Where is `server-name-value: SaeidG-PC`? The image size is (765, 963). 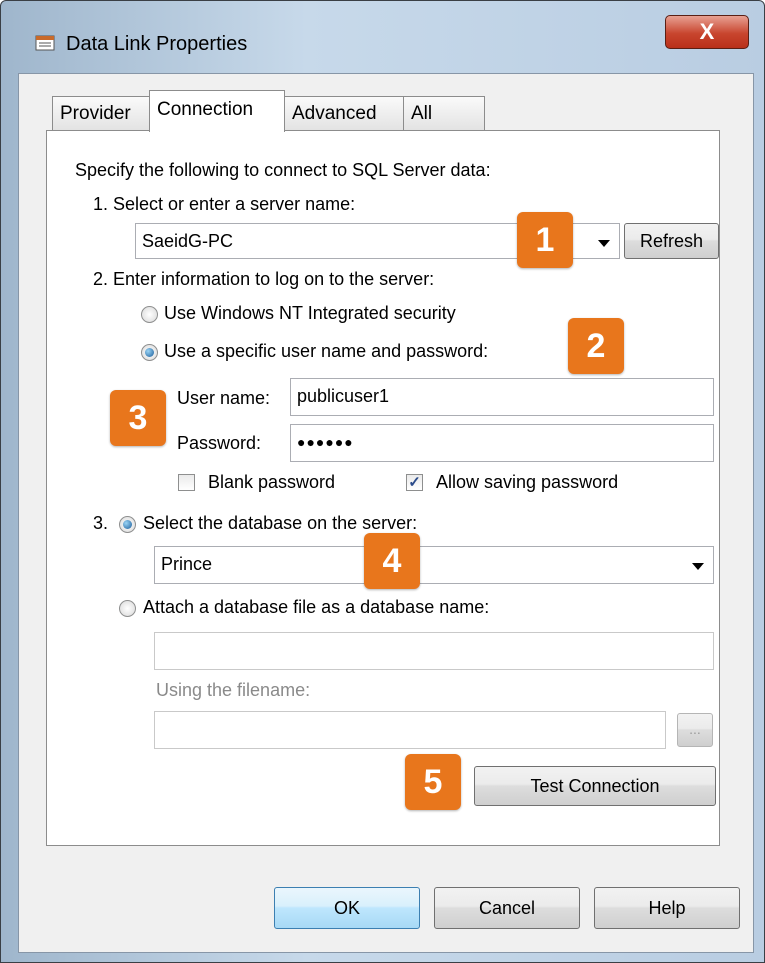 server-name-value: SaeidG-PC is located at coordinates (188, 241).